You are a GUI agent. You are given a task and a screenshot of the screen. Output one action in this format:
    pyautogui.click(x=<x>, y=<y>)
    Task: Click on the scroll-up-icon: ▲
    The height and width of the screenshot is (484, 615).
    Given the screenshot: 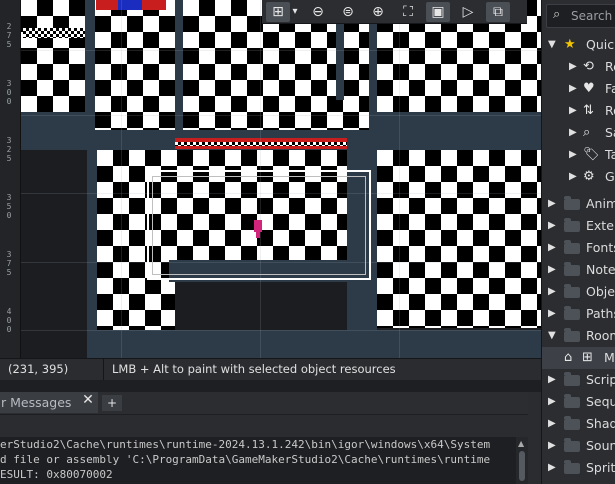 What is the action you would take?
    pyautogui.click(x=521, y=443)
    